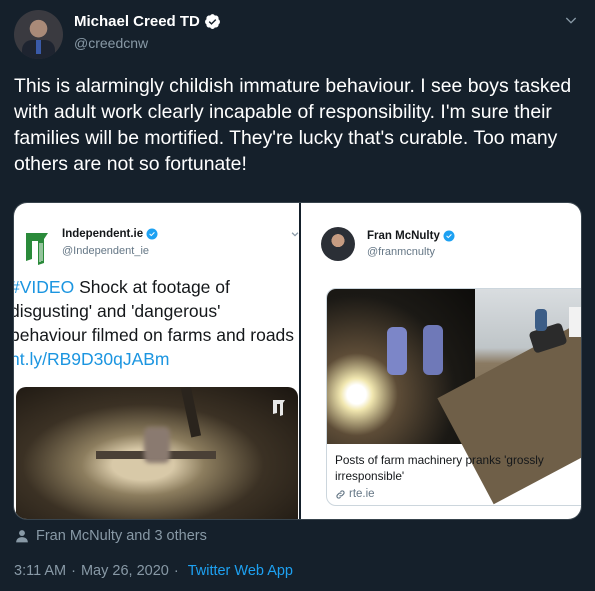 The image size is (595, 591). I want to click on social-context-text: Fran McNulty and 3 others, so click(121, 536).